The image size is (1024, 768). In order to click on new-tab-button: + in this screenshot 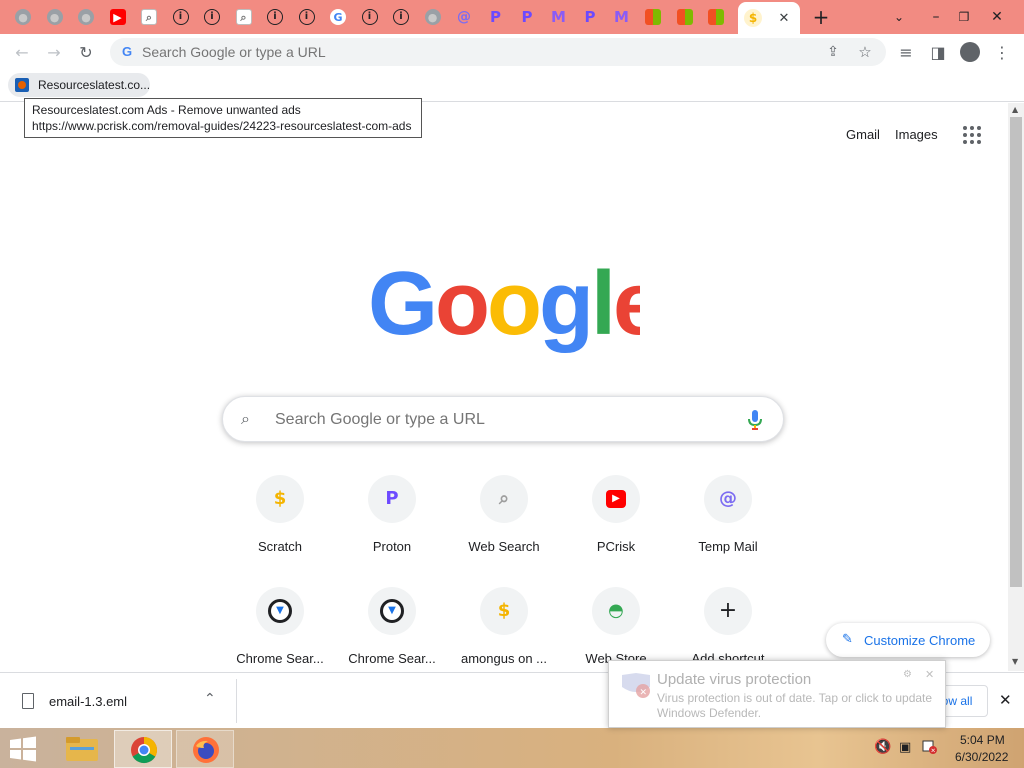, I will do `click(821, 17)`.